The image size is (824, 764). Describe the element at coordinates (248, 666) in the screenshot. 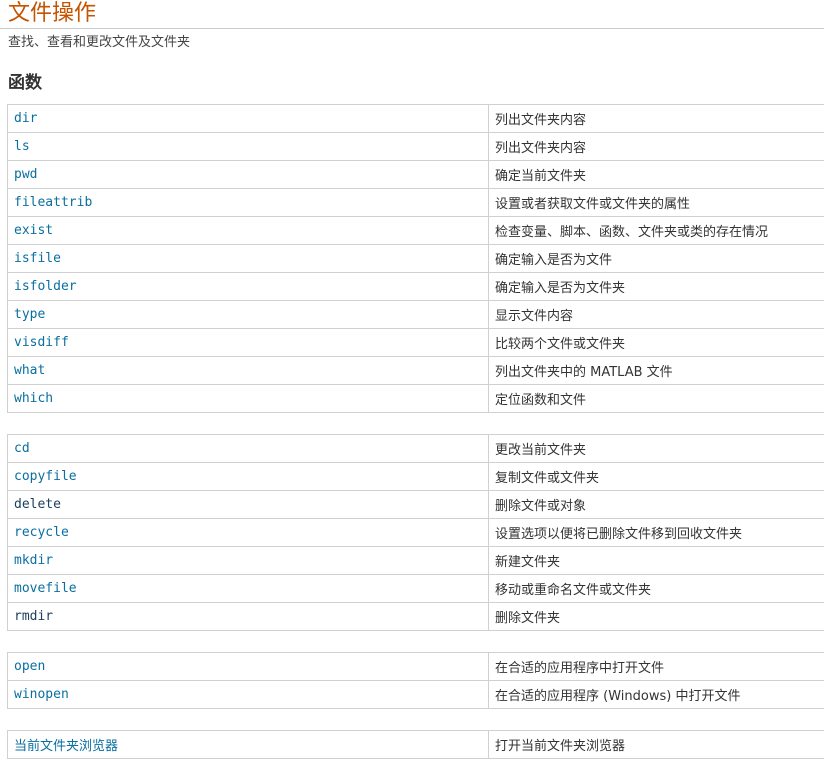

I see `function-link-open: open` at that location.